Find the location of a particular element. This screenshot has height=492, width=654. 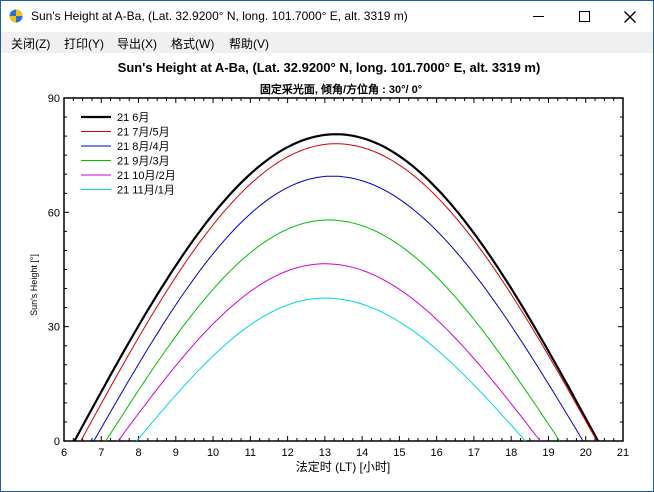

x-axis-label: 法定时 (LT) [小时] is located at coordinates (343, 466).